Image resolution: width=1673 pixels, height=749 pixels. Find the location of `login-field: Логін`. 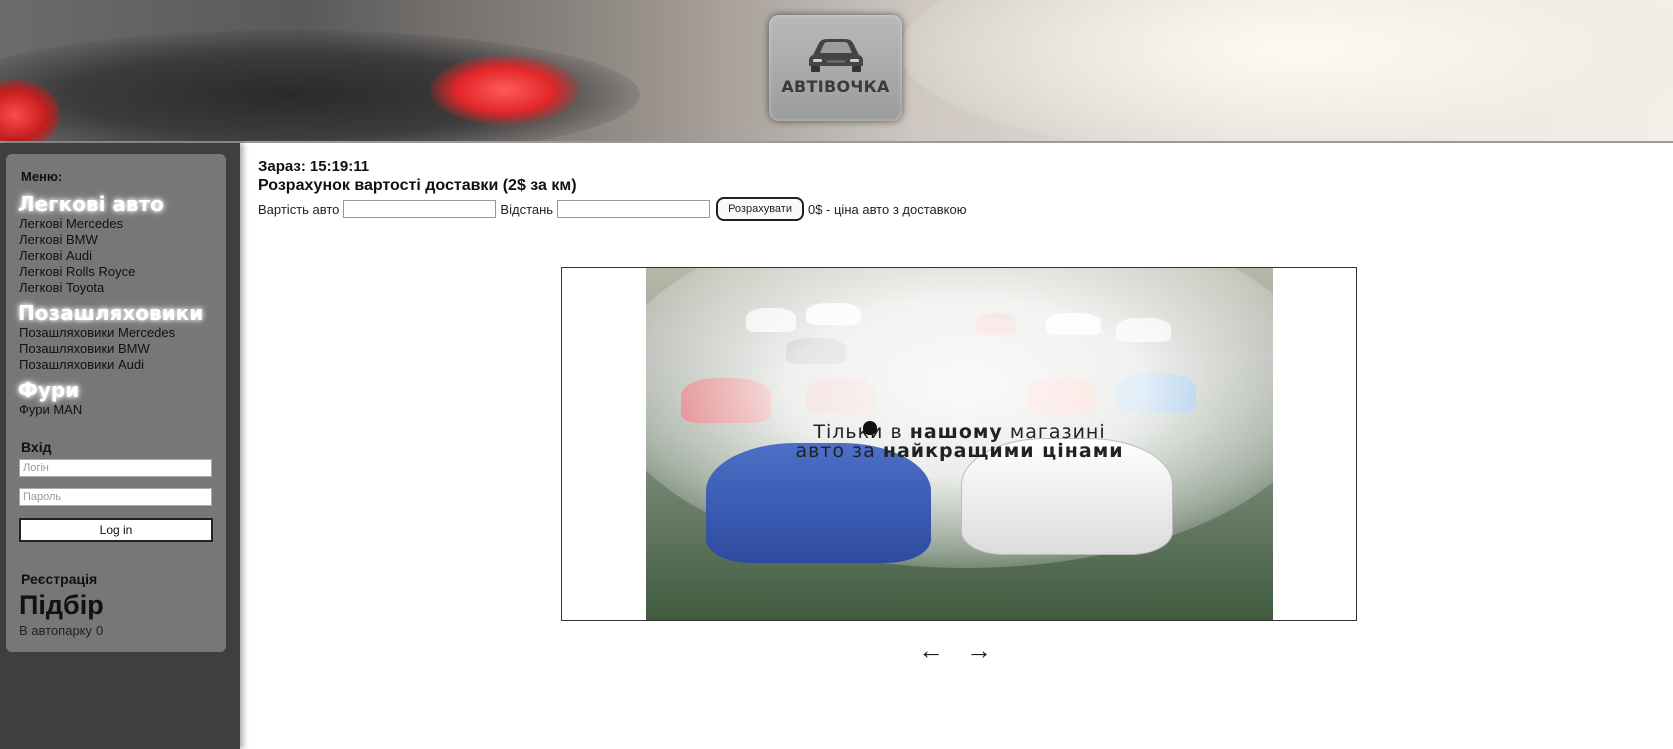

login-field: Логін is located at coordinates (115, 468).